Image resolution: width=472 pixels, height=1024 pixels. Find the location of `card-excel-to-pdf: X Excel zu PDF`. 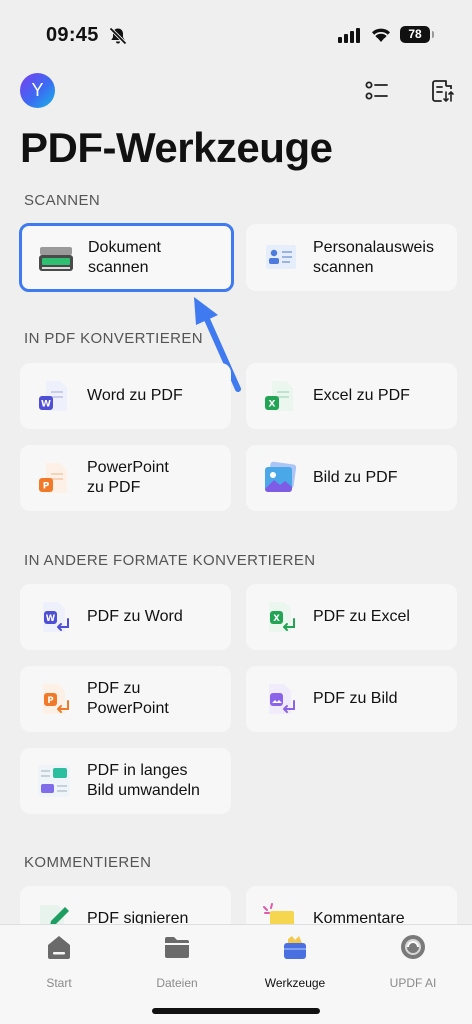

card-excel-to-pdf: X Excel zu PDF is located at coordinates (351, 396).